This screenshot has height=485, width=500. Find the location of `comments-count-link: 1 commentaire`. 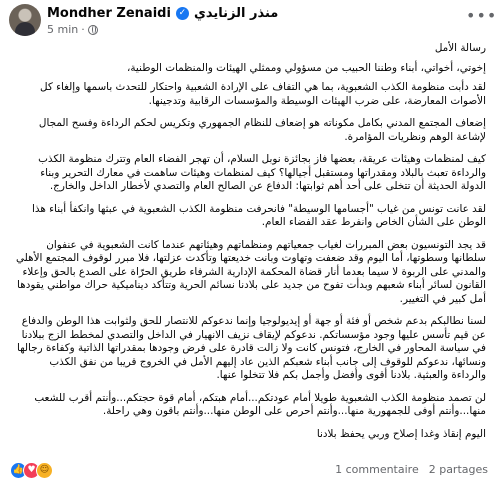

comments-count-link: 1 commentaire is located at coordinates (377, 469).